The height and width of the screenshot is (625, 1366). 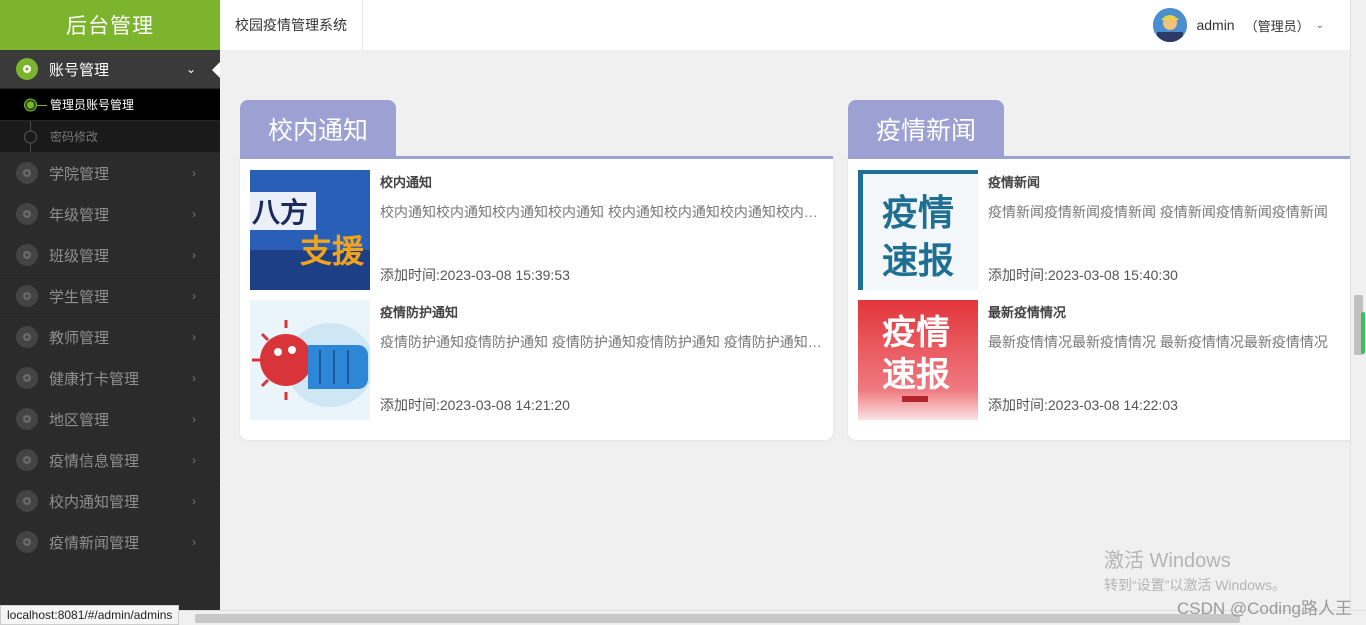 I want to click on virus-fist-image, so click(x=310, y=360).